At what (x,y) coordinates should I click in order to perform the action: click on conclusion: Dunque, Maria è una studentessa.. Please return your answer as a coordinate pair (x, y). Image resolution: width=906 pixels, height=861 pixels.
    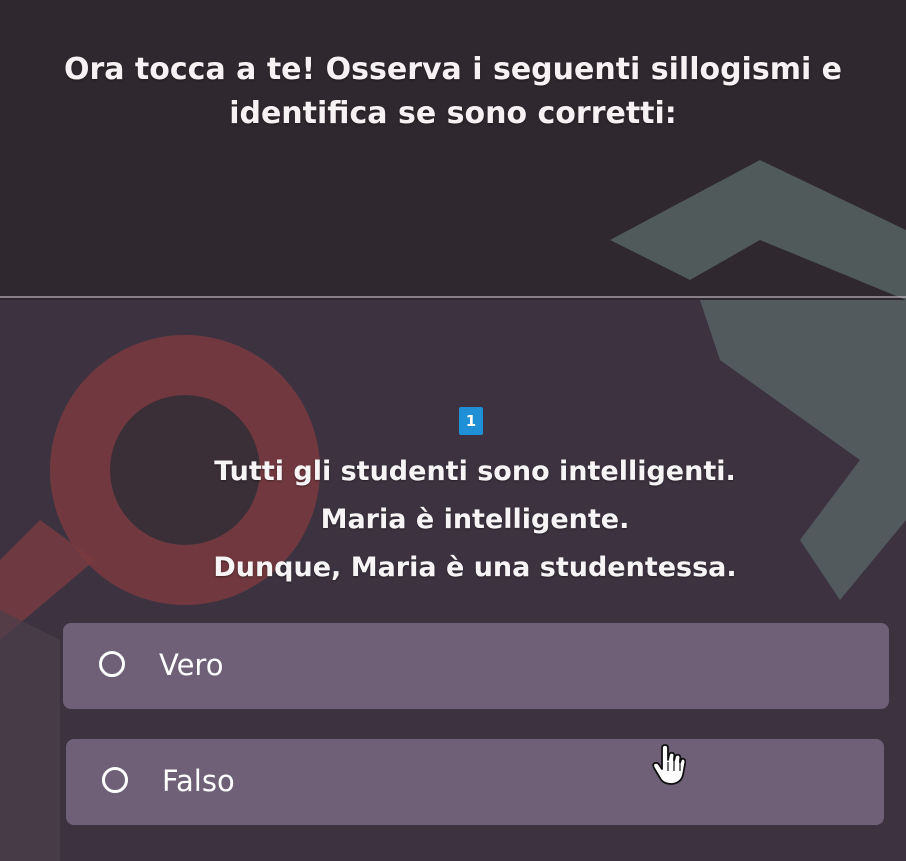
    Looking at the image, I should click on (475, 567).